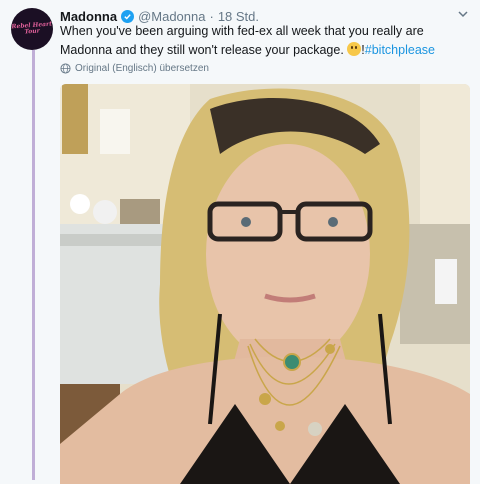 The width and height of the screenshot is (480, 484). What do you see at coordinates (128, 16) in the screenshot?
I see `verified-badge-icon` at bounding box center [128, 16].